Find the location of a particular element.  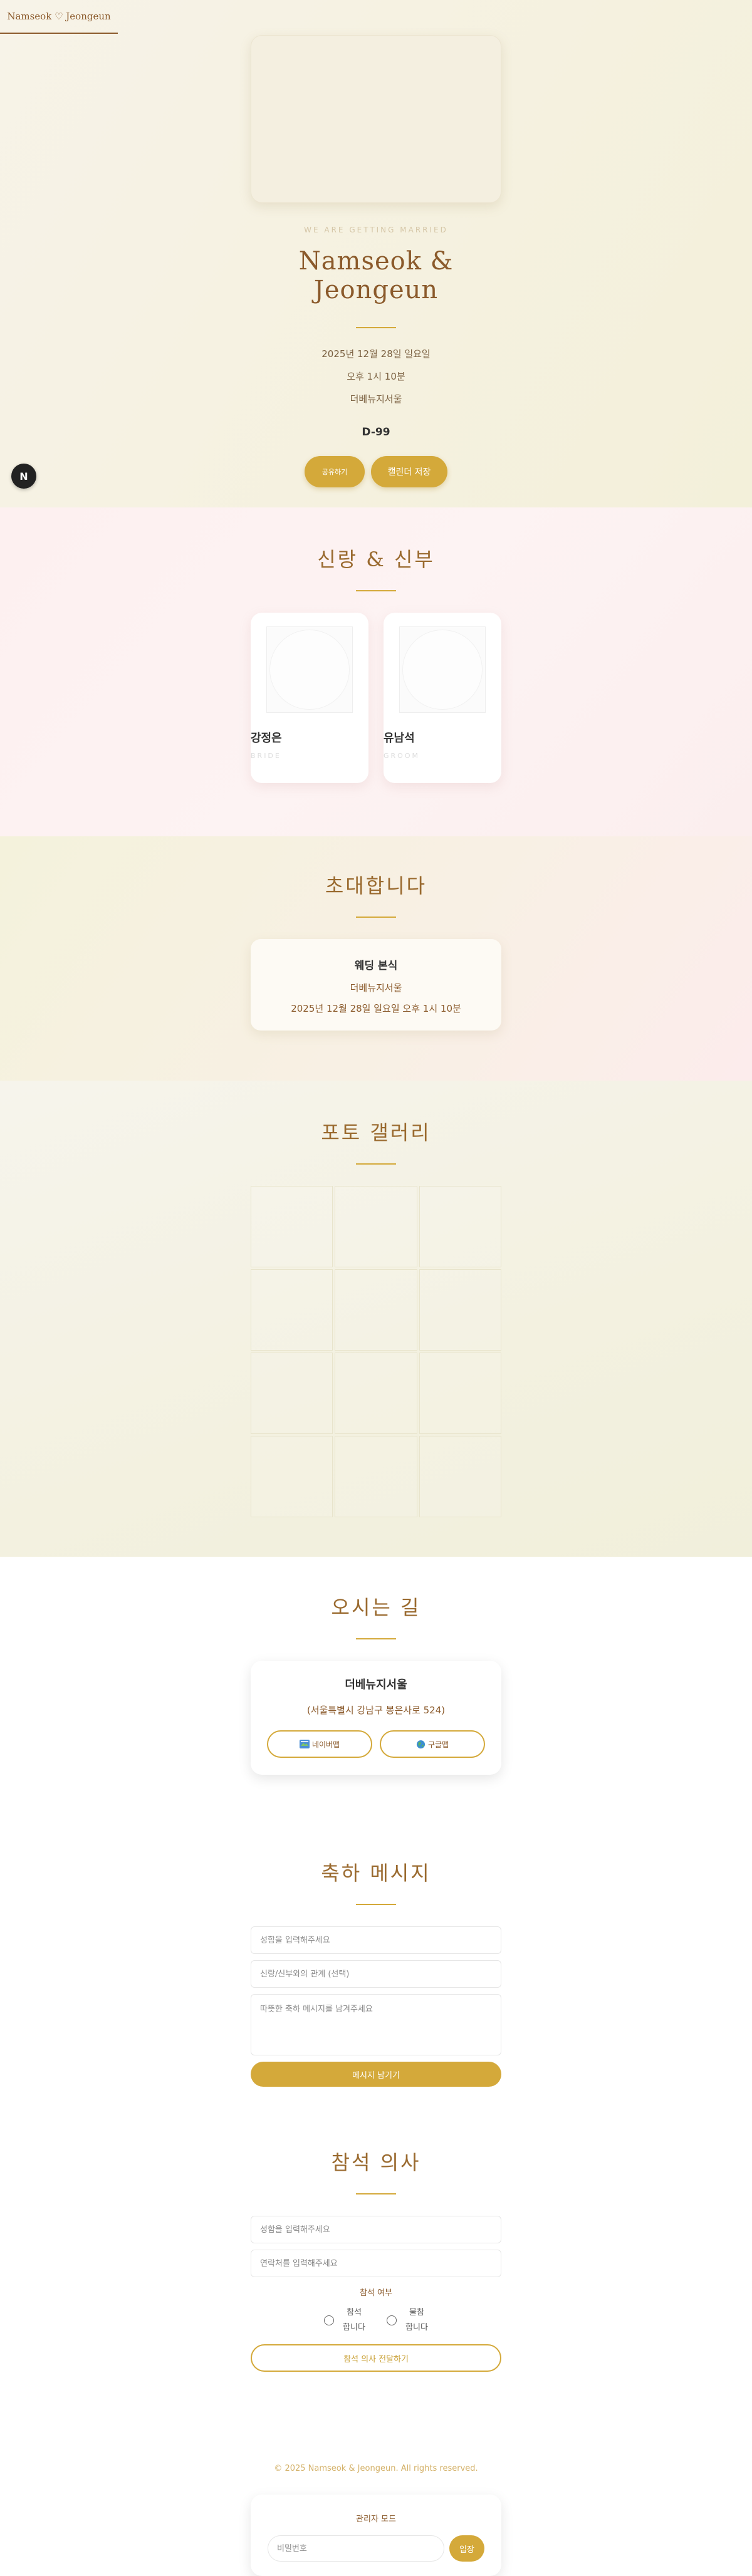

attendance-label: 참석 여부 is located at coordinates (376, 2293).